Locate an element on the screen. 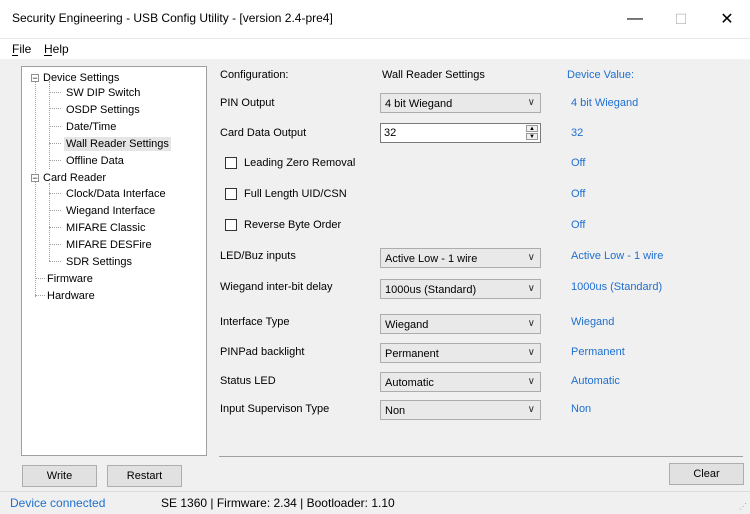 The width and height of the screenshot is (750, 514). interface-type-device-value: Wiegand is located at coordinates (593, 322).